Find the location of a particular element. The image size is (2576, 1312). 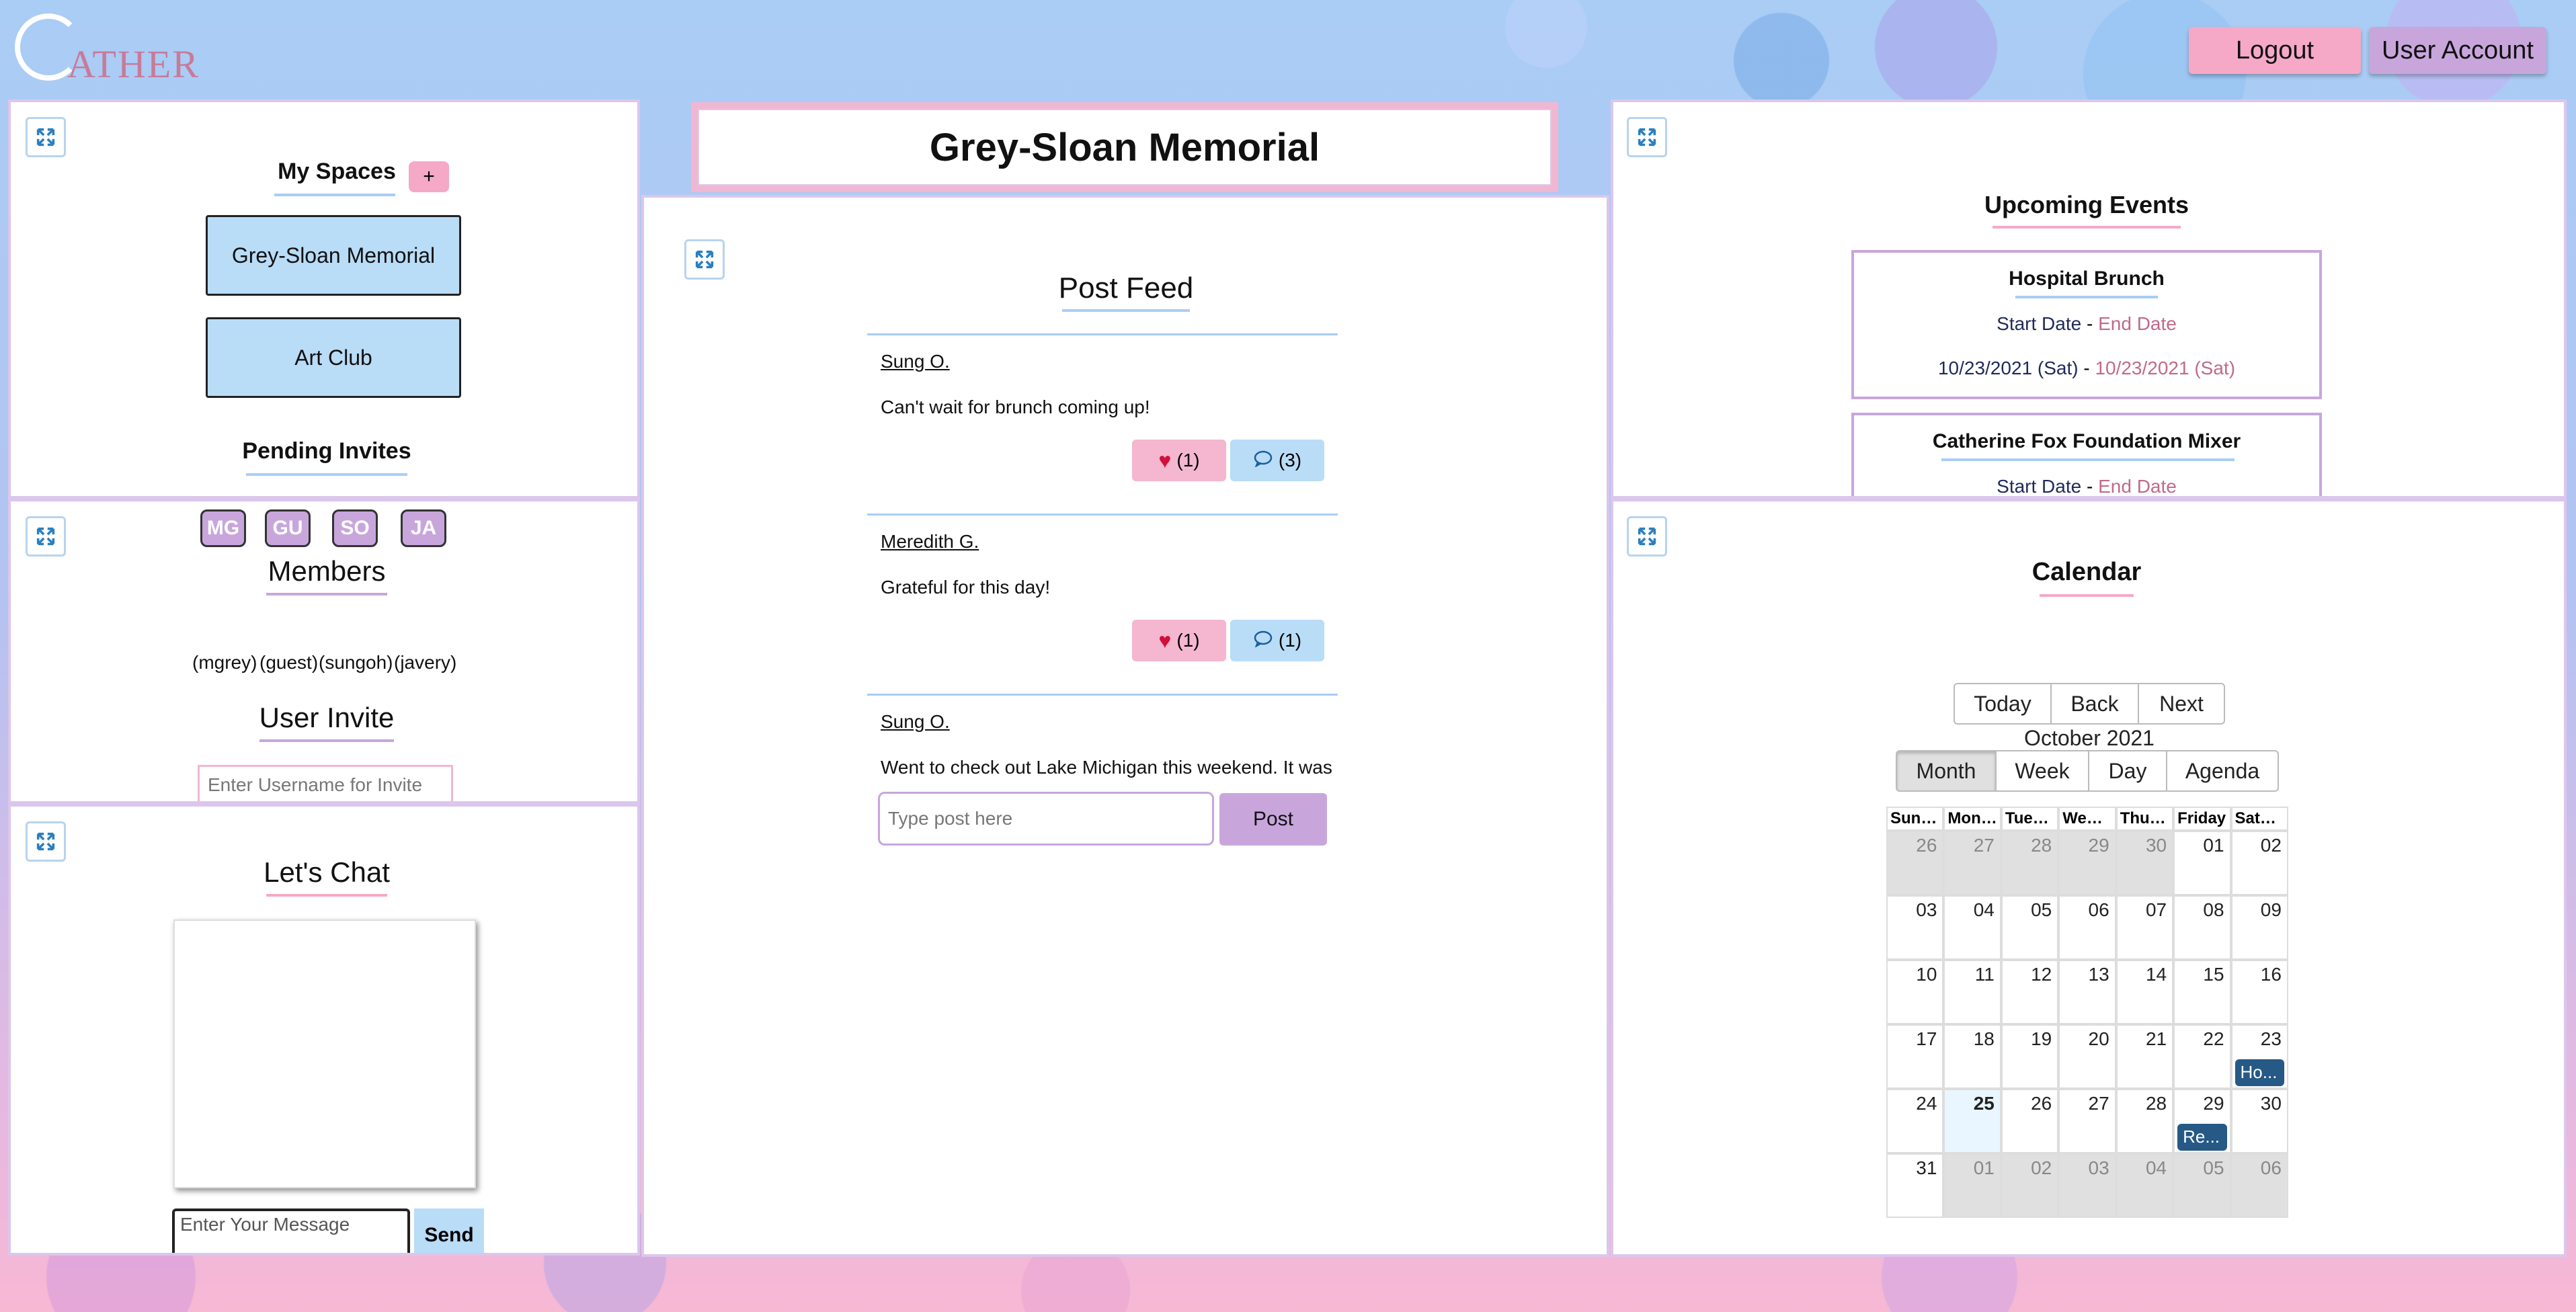

invite-username-input: Enter Username for Invite is located at coordinates (325, 783).